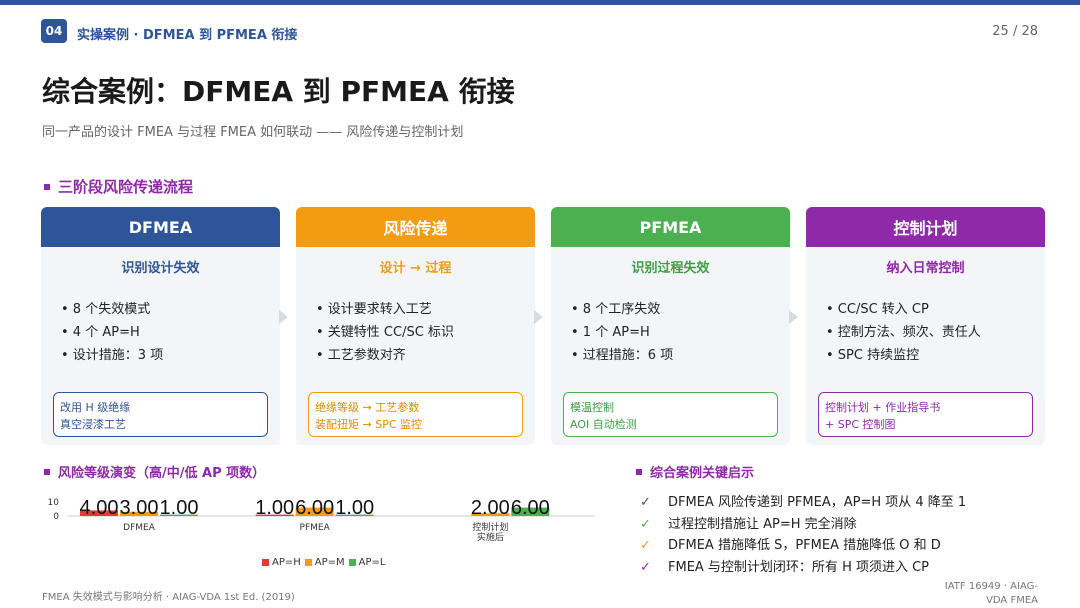 Image resolution: width=1080 pixels, height=608 pixels. Describe the element at coordinates (490, 527) in the screenshot. I see `x-tick-label: 控制计划` at that location.